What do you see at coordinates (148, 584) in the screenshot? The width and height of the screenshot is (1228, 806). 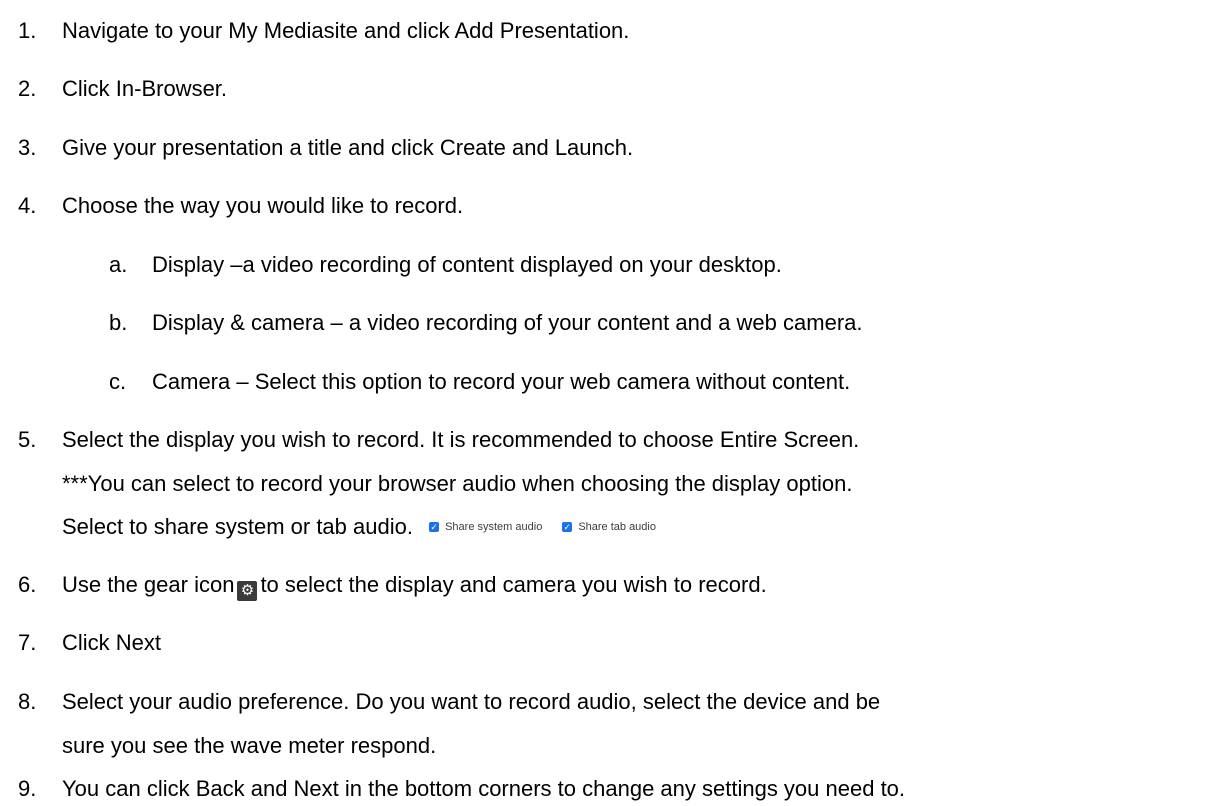 I see `step-6-text-before: Use the gear icon` at bounding box center [148, 584].